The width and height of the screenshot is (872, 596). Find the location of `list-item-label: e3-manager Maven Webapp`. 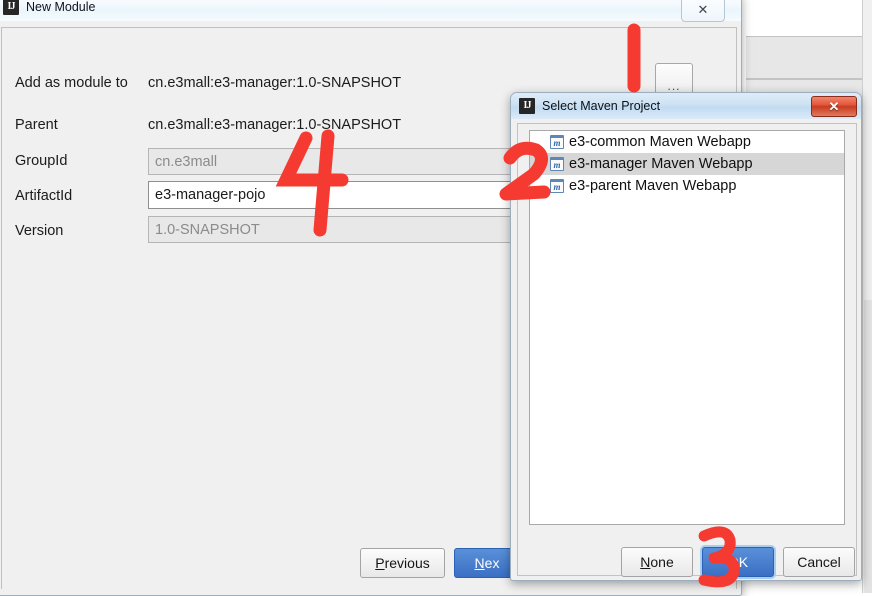

list-item-label: e3-manager Maven Webapp is located at coordinates (661, 164).